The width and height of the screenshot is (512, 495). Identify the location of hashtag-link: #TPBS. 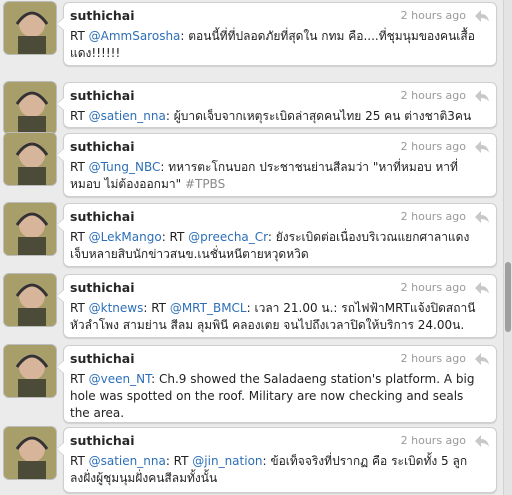
(205, 184).